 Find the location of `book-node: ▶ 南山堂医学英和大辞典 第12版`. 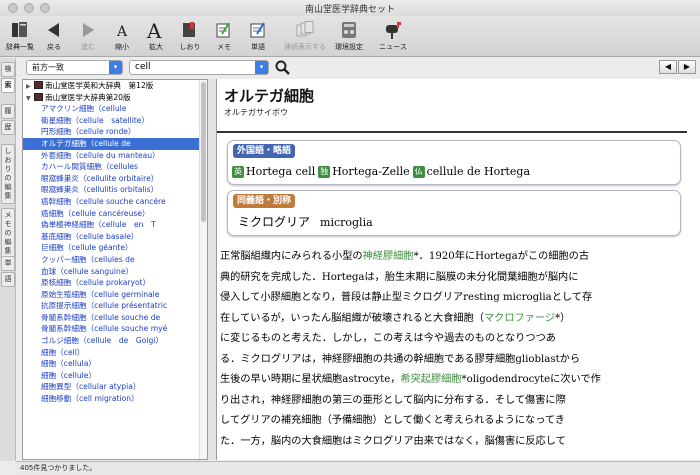

book-node: ▶ 南山堂医学英和大辞典 第12版 is located at coordinates (115, 86).